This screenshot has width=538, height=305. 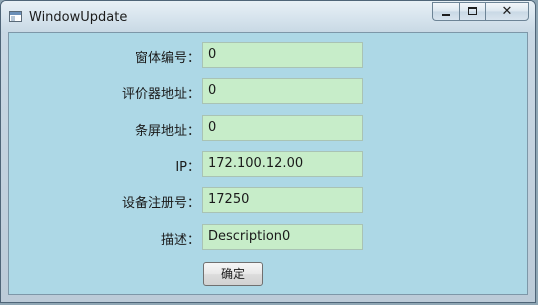 What do you see at coordinates (268, 17) in the screenshot?
I see `title-bar: WindowUpdate ✕` at bounding box center [268, 17].